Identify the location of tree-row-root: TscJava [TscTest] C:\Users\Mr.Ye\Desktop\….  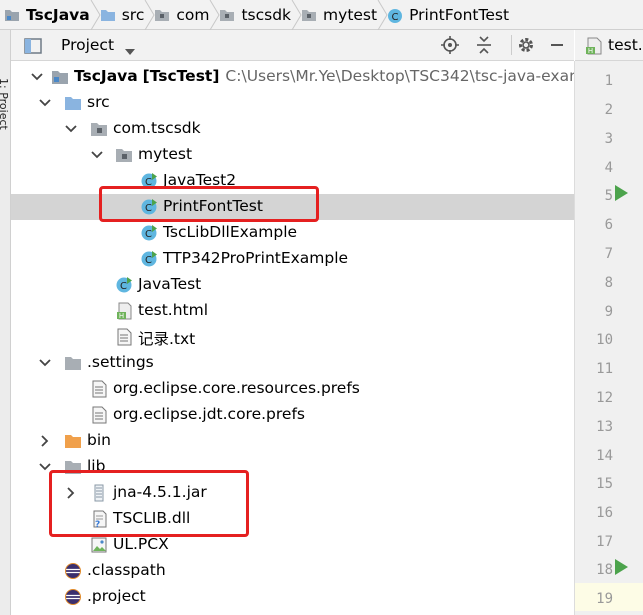
(317, 77).